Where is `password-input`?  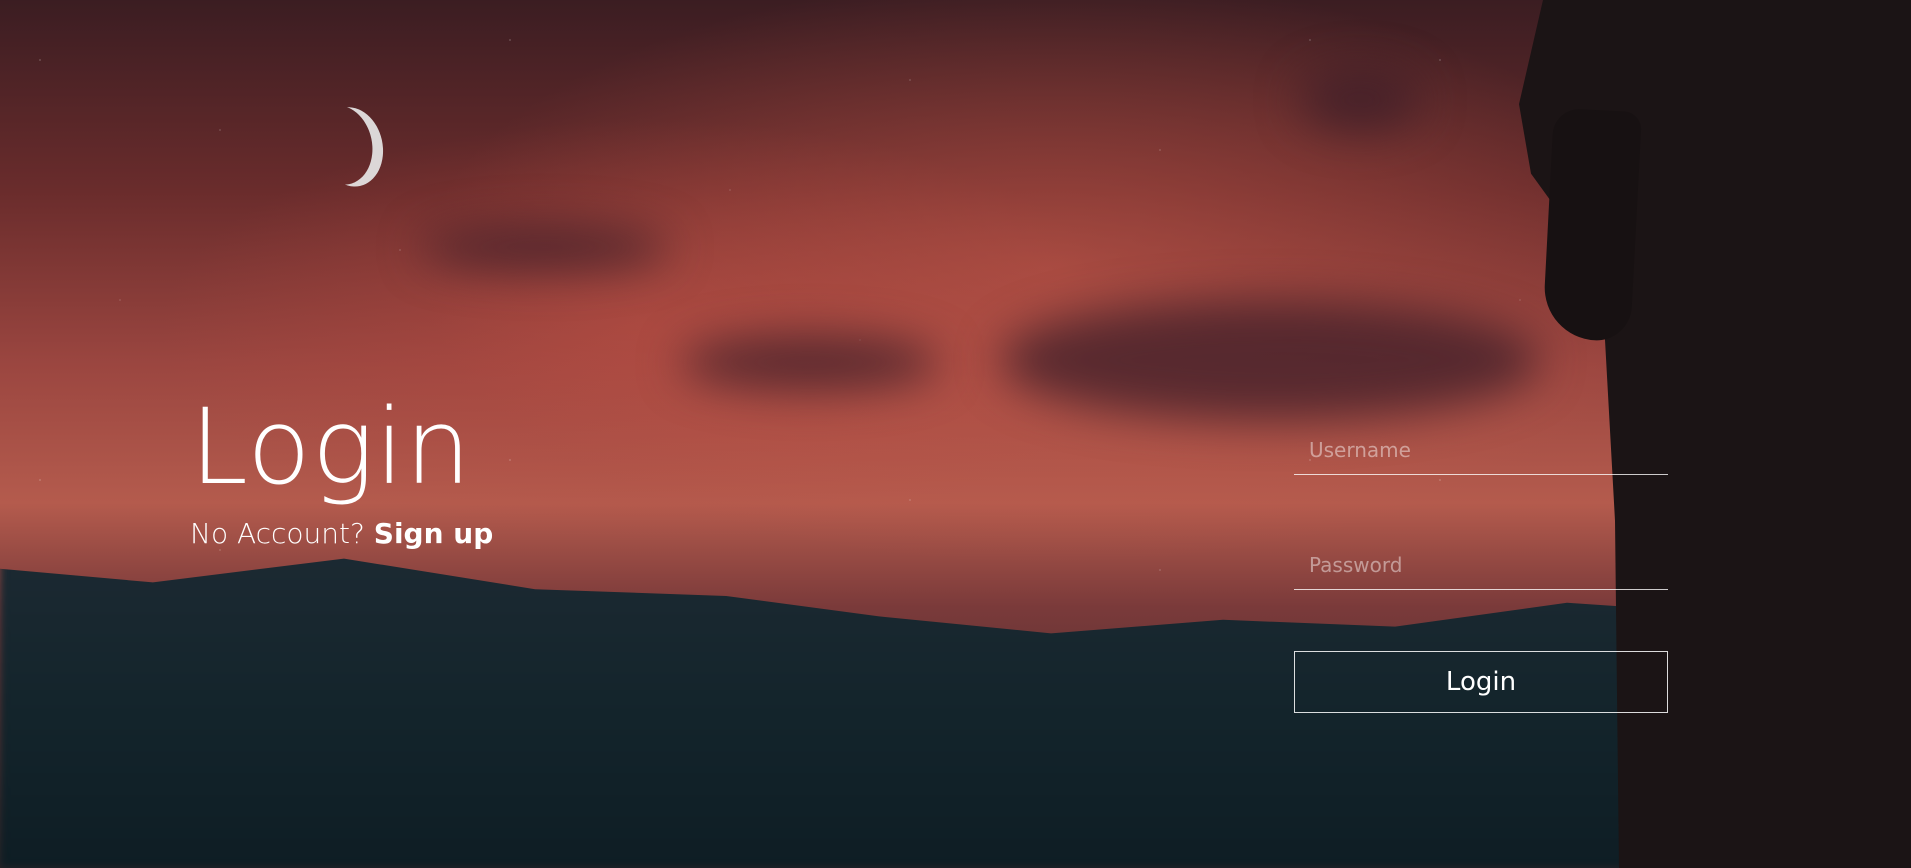
password-input is located at coordinates (1481, 570).